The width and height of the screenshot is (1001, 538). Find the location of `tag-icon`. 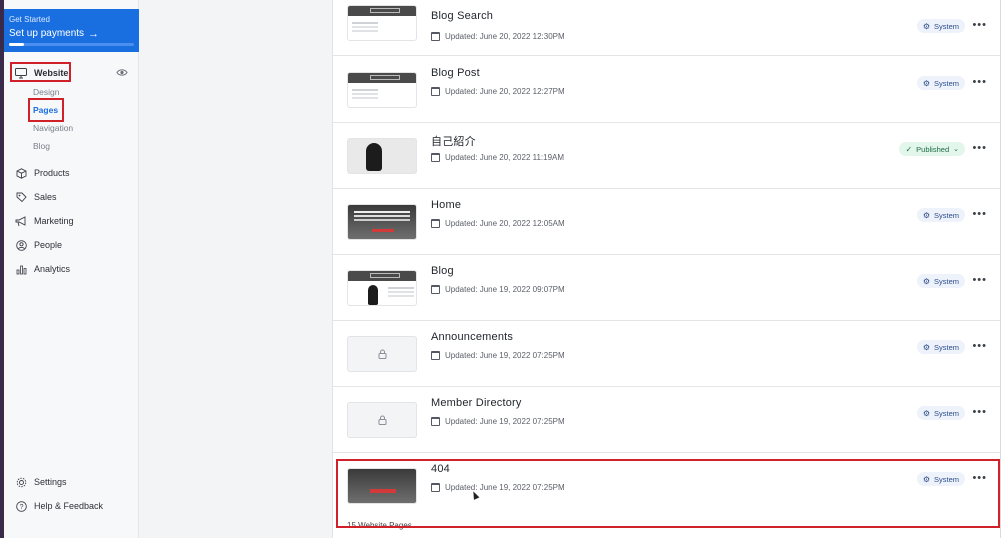

tag-icon is located at coordinates (21, 197).